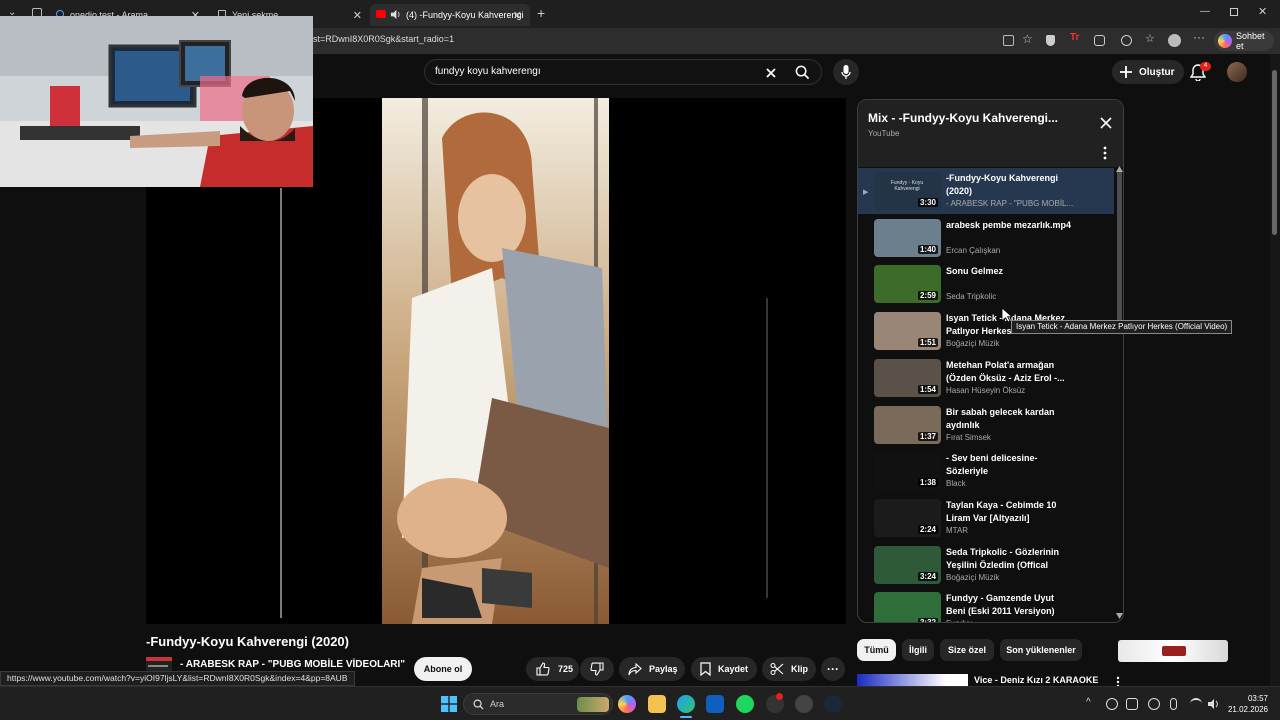  I want to click on app-icon, so click(775, 703).